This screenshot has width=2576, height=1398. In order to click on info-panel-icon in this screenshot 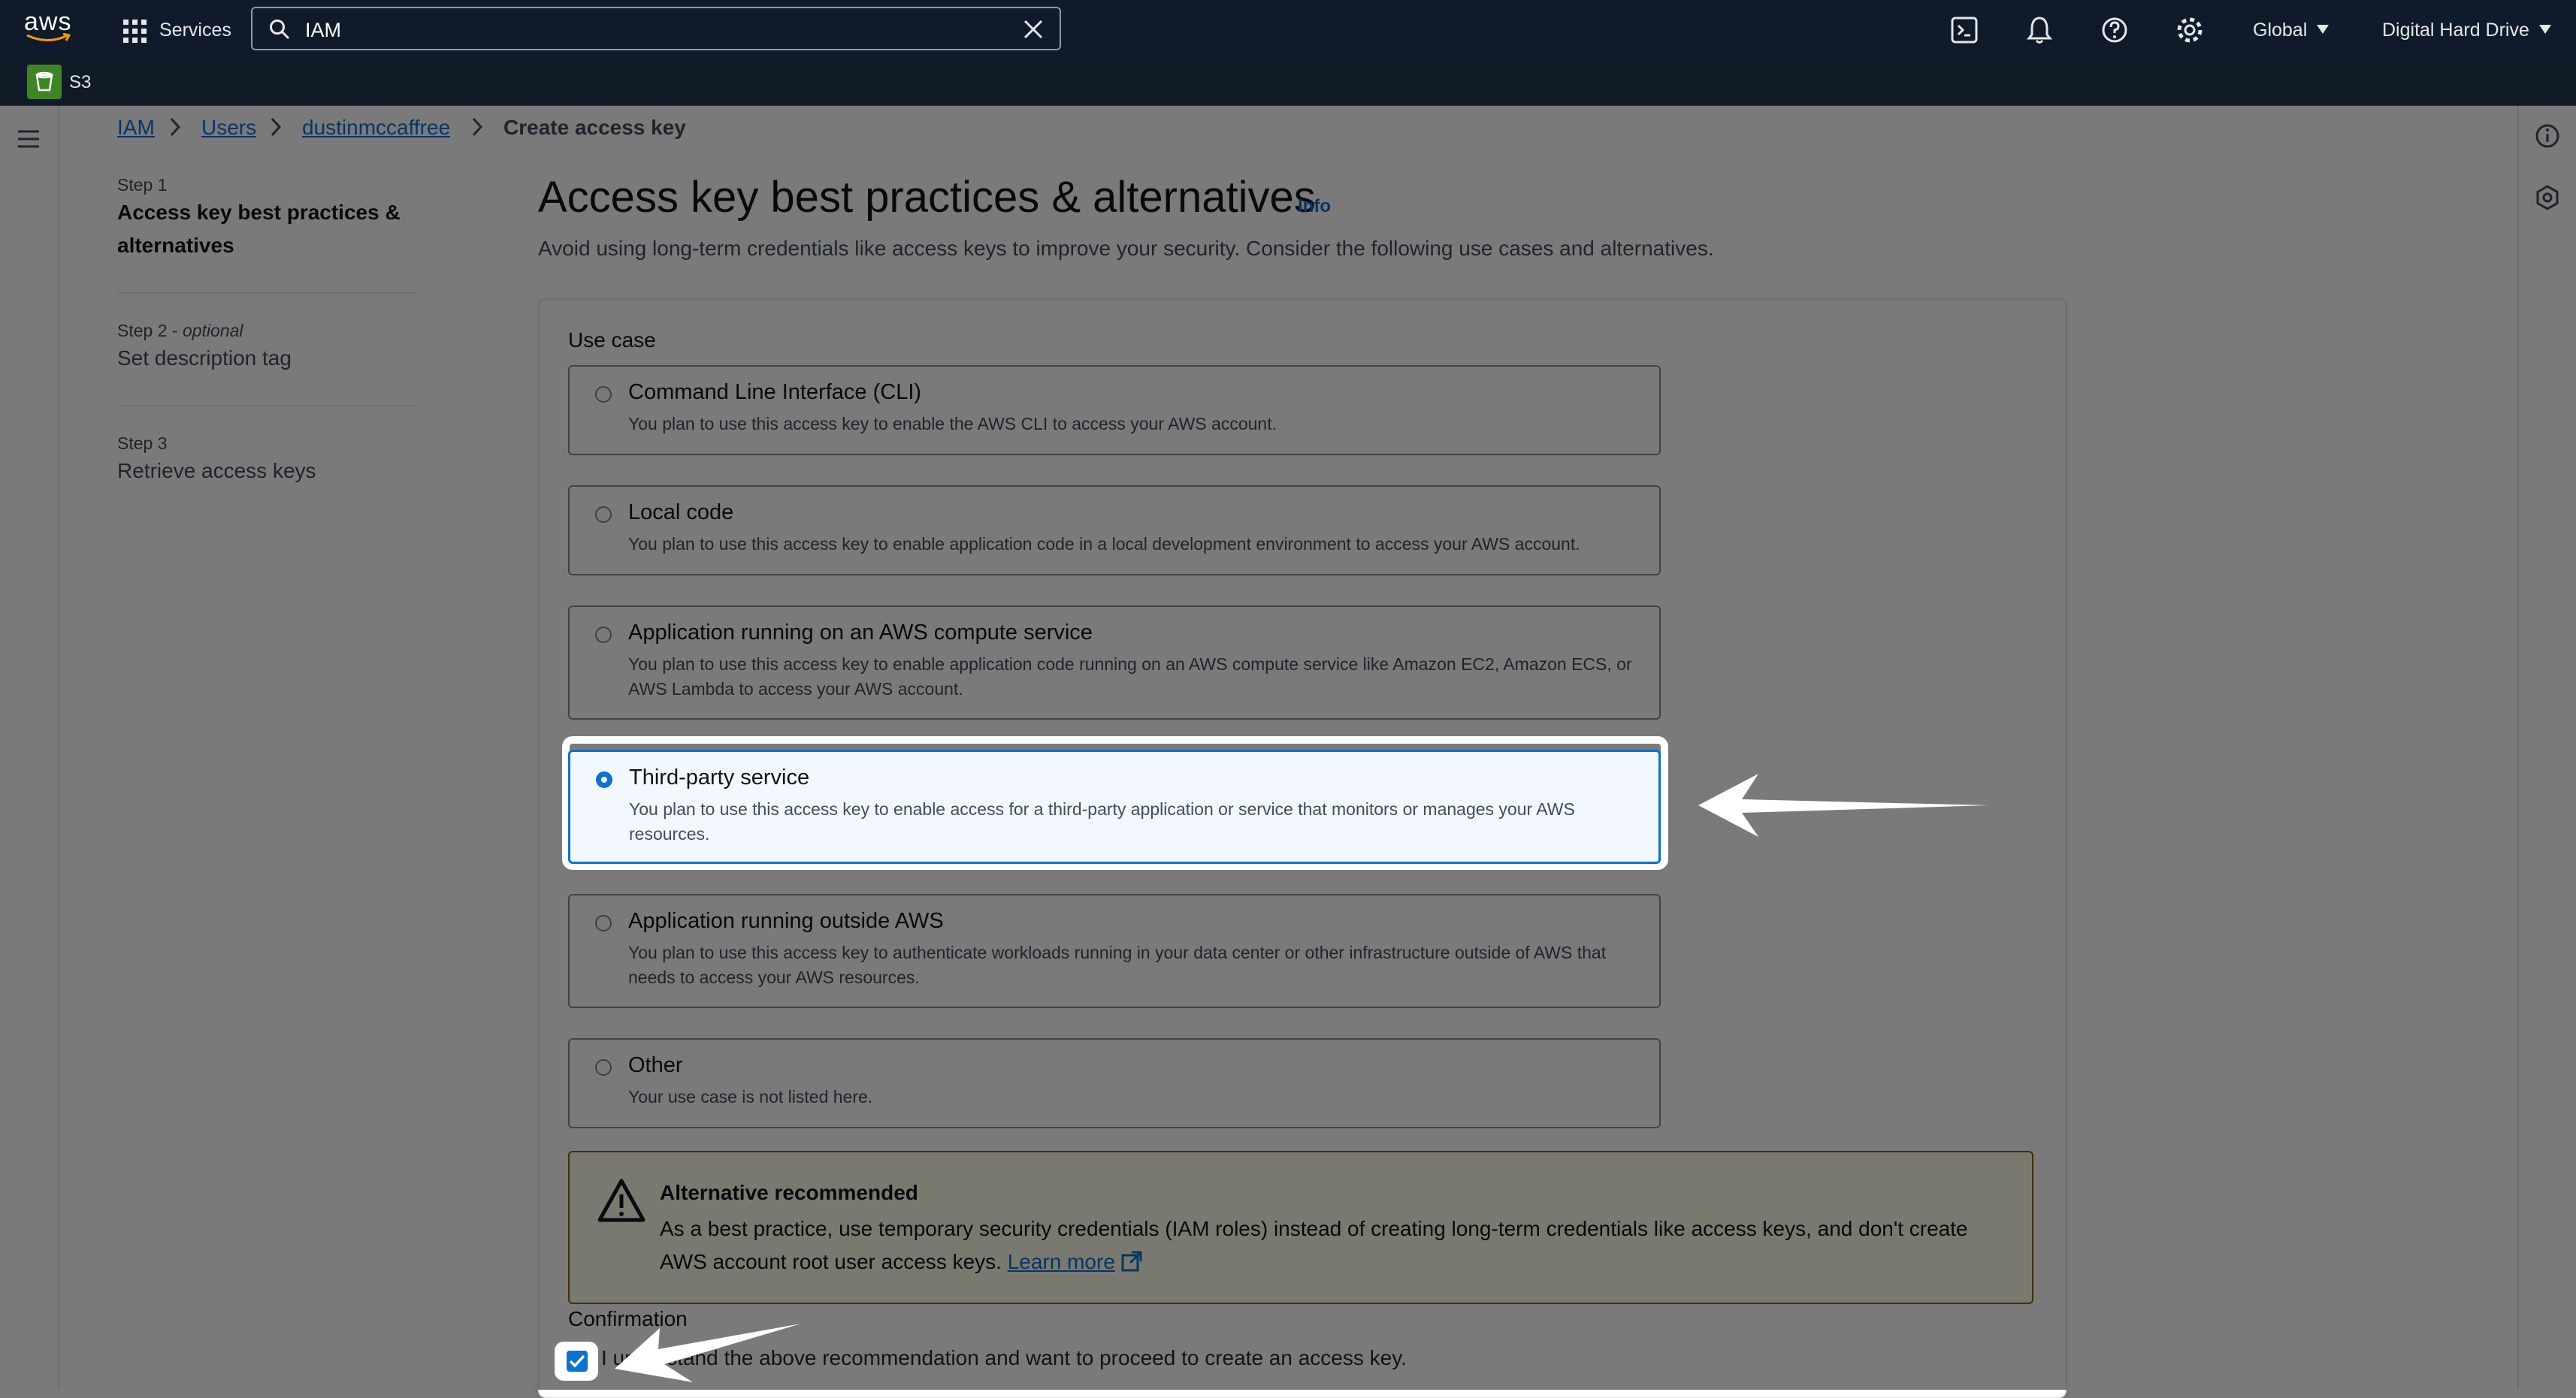, I will do `click(2547, 135)`.